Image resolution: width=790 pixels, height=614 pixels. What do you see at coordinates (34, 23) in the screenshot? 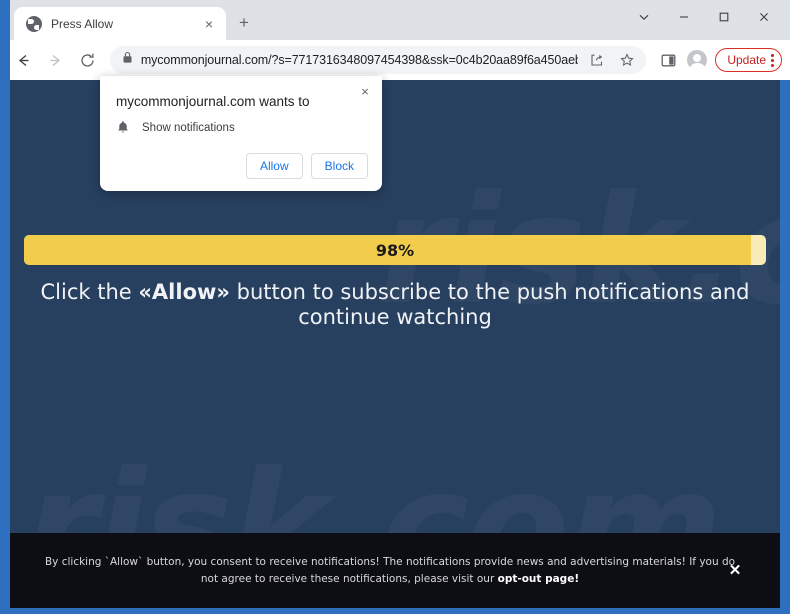
I see `globe-icon` at bounding box center [34, 23].